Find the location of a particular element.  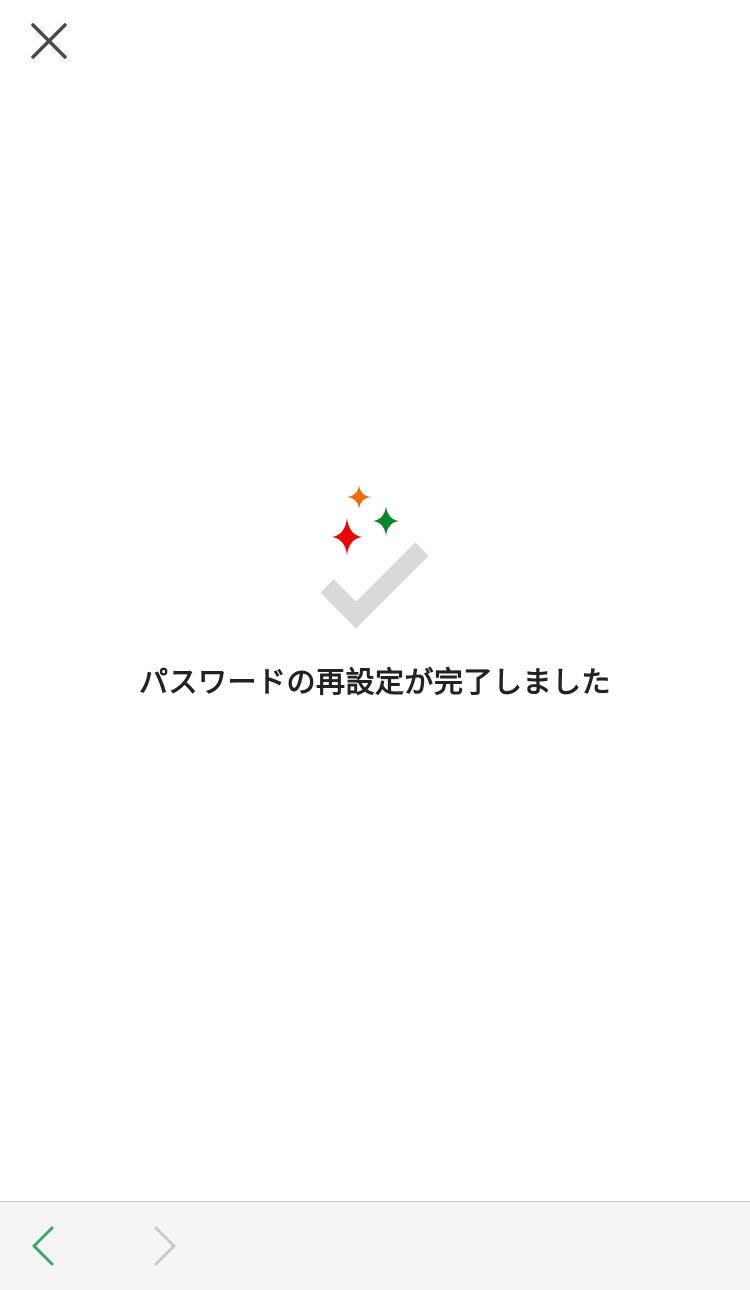

chevron-left-icon is located at coordinates (43, 1246).